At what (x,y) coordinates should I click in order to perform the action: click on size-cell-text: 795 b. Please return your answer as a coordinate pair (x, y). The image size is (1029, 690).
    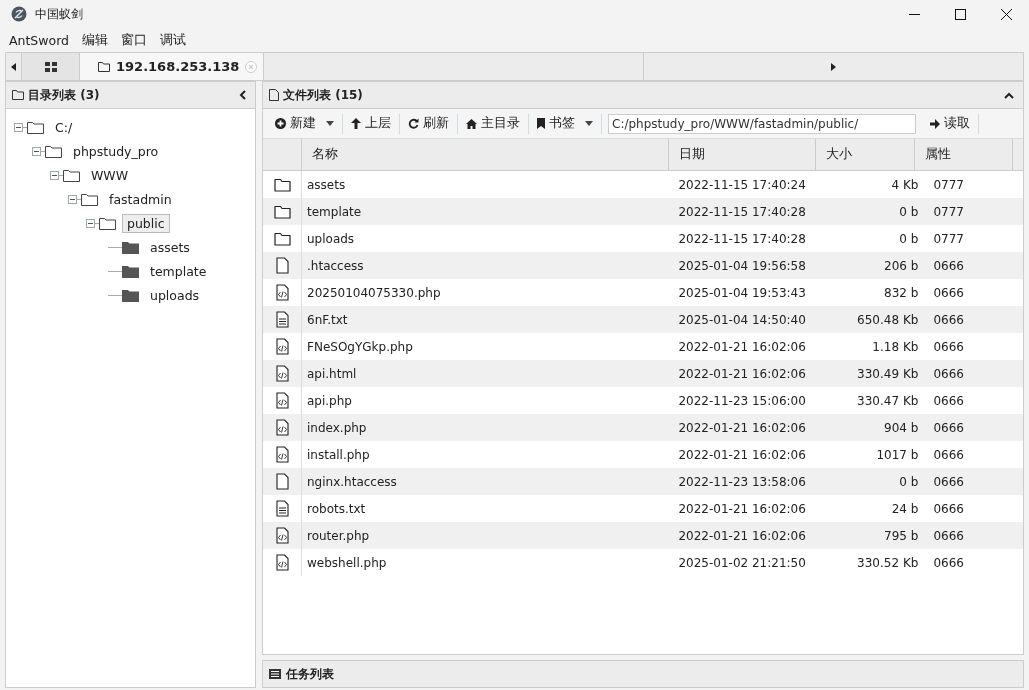
    Looking at the image, I should click on (901, 535).